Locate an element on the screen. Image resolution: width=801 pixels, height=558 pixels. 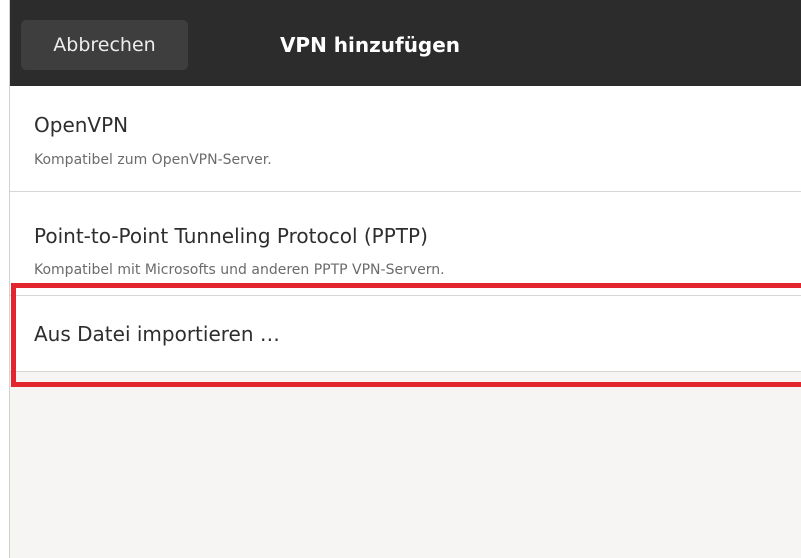
option-title: OpenVPN is located at coordinates (81, 125).